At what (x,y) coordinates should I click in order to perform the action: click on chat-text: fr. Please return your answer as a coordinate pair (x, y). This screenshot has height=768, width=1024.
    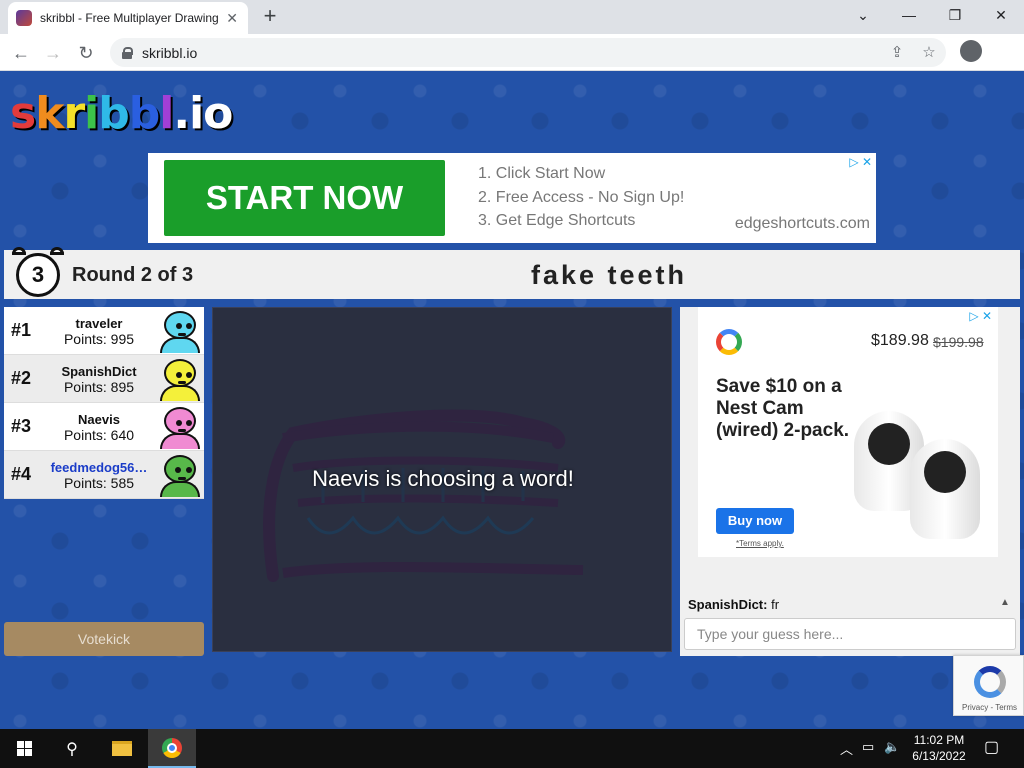
    Looking at the image, I should click on (773, 604).